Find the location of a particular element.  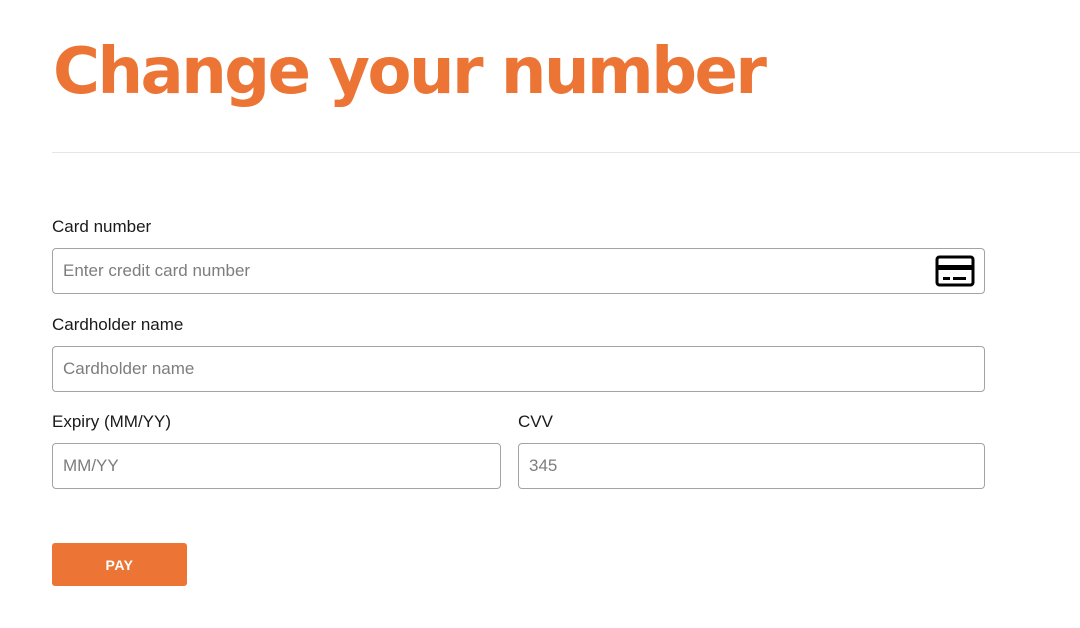

pay-button: PAY is located at coordinates (119, 564).